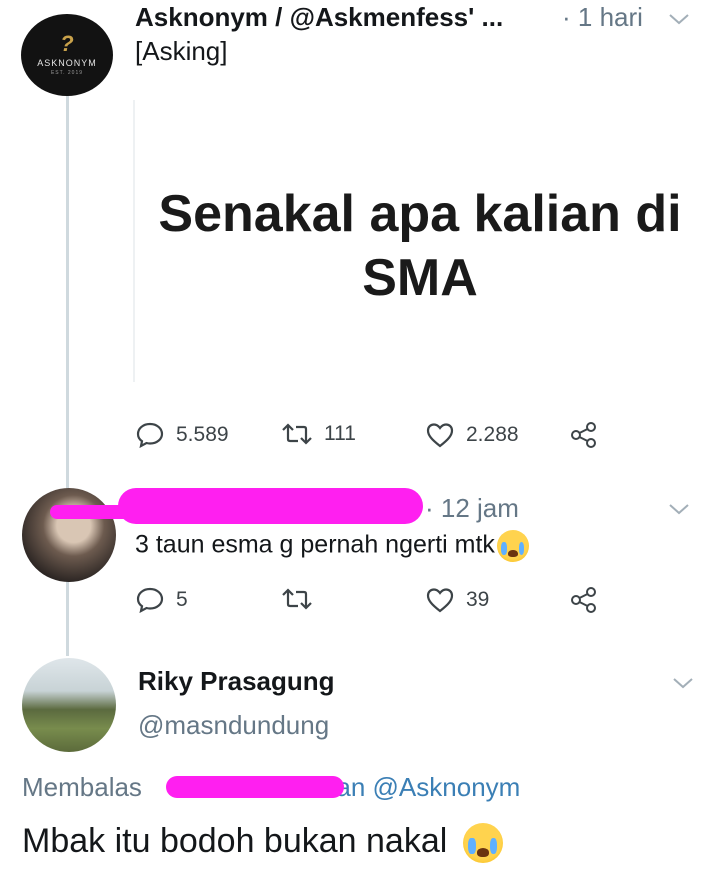  What do you see at coordinates (82, 787) in the screenshot?
I see `replying-to-label: Membalas` at bounding box center [82, 787].